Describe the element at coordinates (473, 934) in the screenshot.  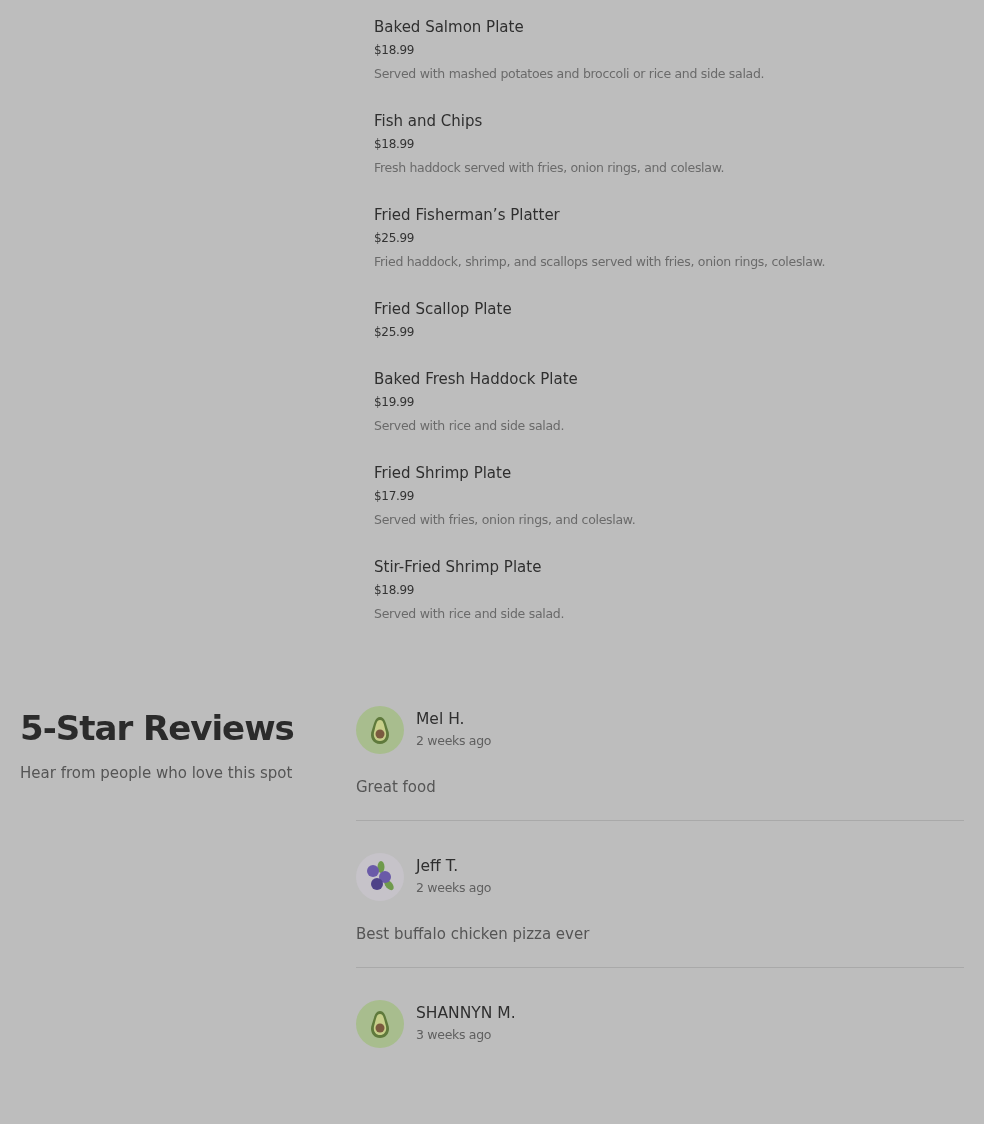
I see `review-text: Best buffalo chicken pizza ever` at that location.